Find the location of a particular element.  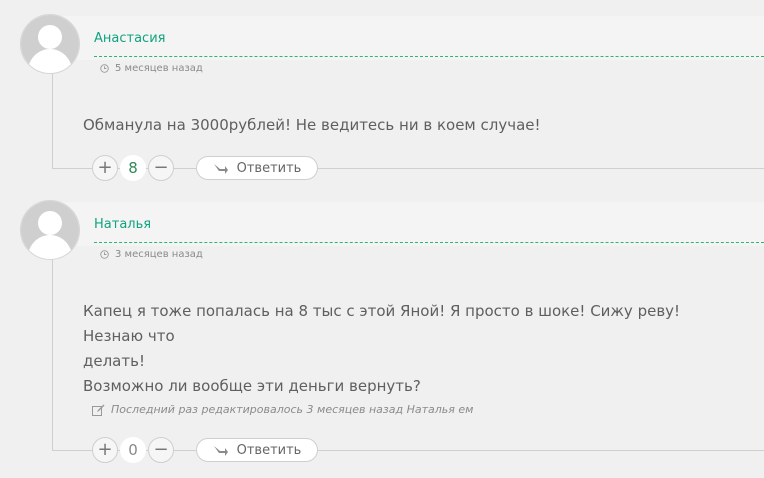

clock-icon is located at coordinates (104, 254).